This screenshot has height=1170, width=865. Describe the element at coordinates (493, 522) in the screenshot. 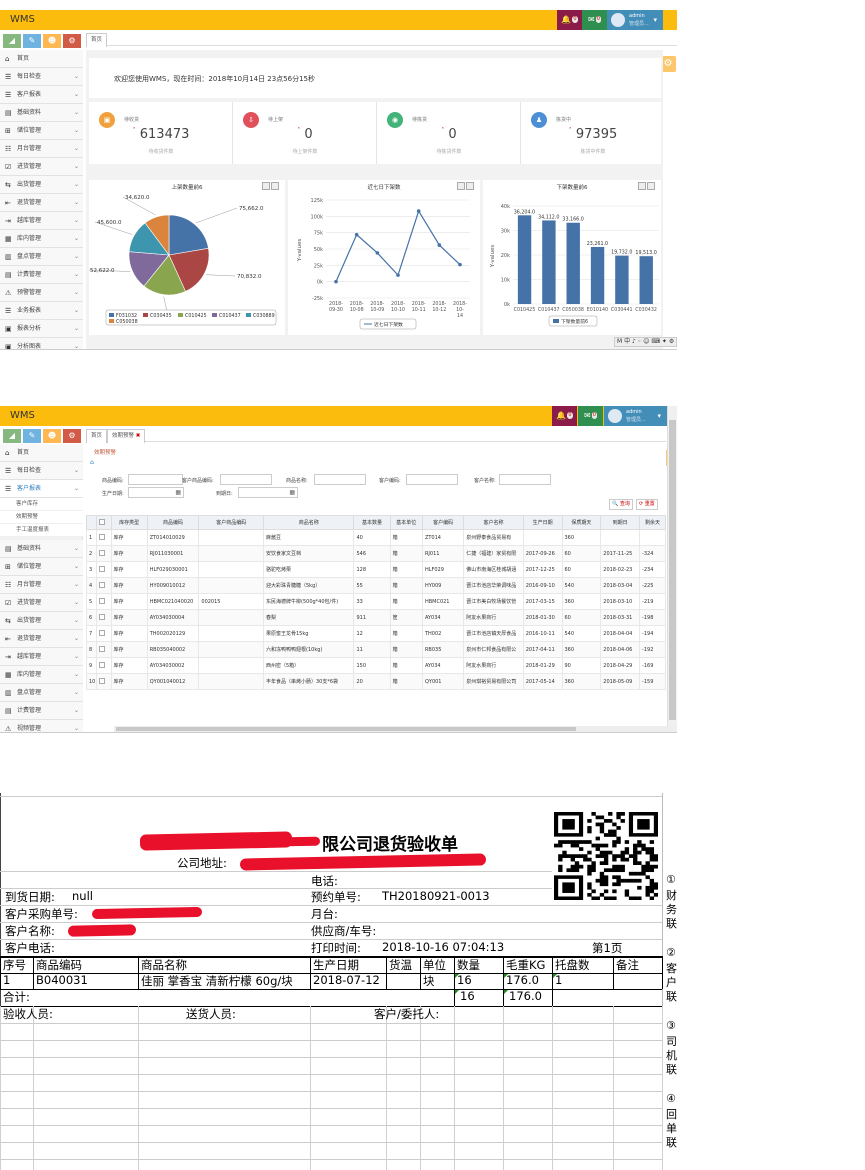

I see `column-header: 客户名称` at that location.